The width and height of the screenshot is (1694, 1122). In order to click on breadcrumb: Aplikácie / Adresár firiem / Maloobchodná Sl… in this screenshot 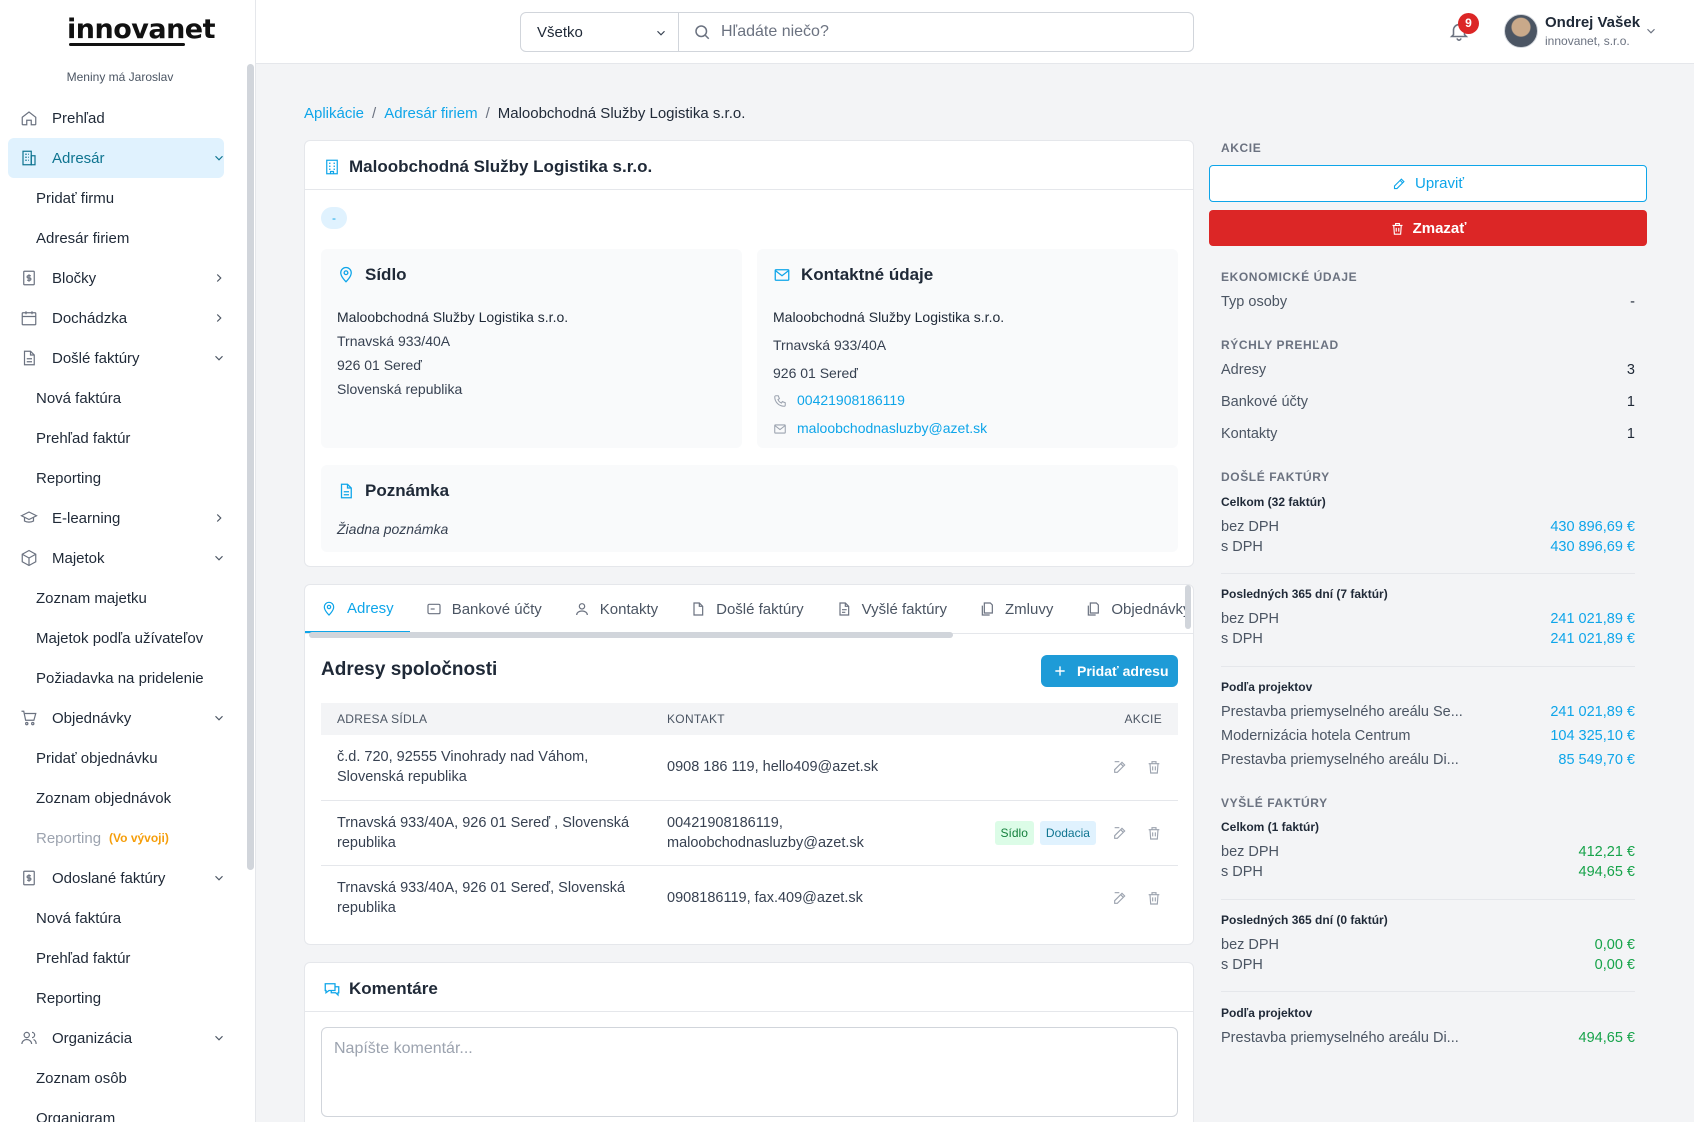, I will do `click(524, 113)`.